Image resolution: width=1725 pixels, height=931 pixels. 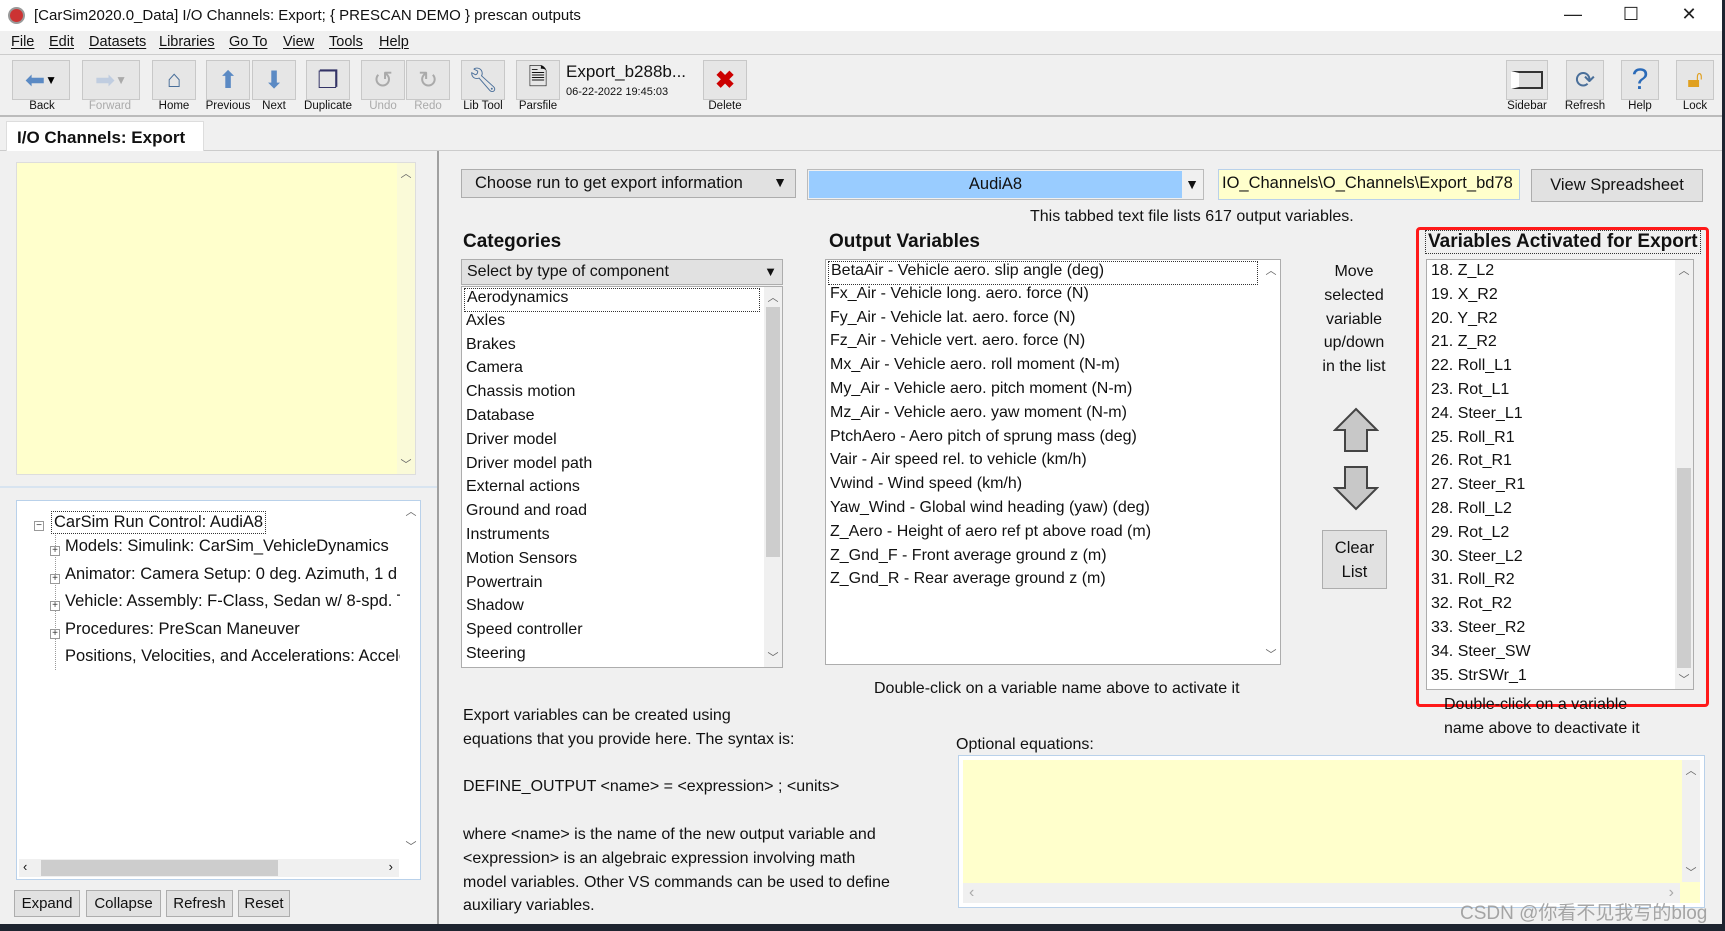 I want to click on category-item: External actions, so click(x=523, y=490).